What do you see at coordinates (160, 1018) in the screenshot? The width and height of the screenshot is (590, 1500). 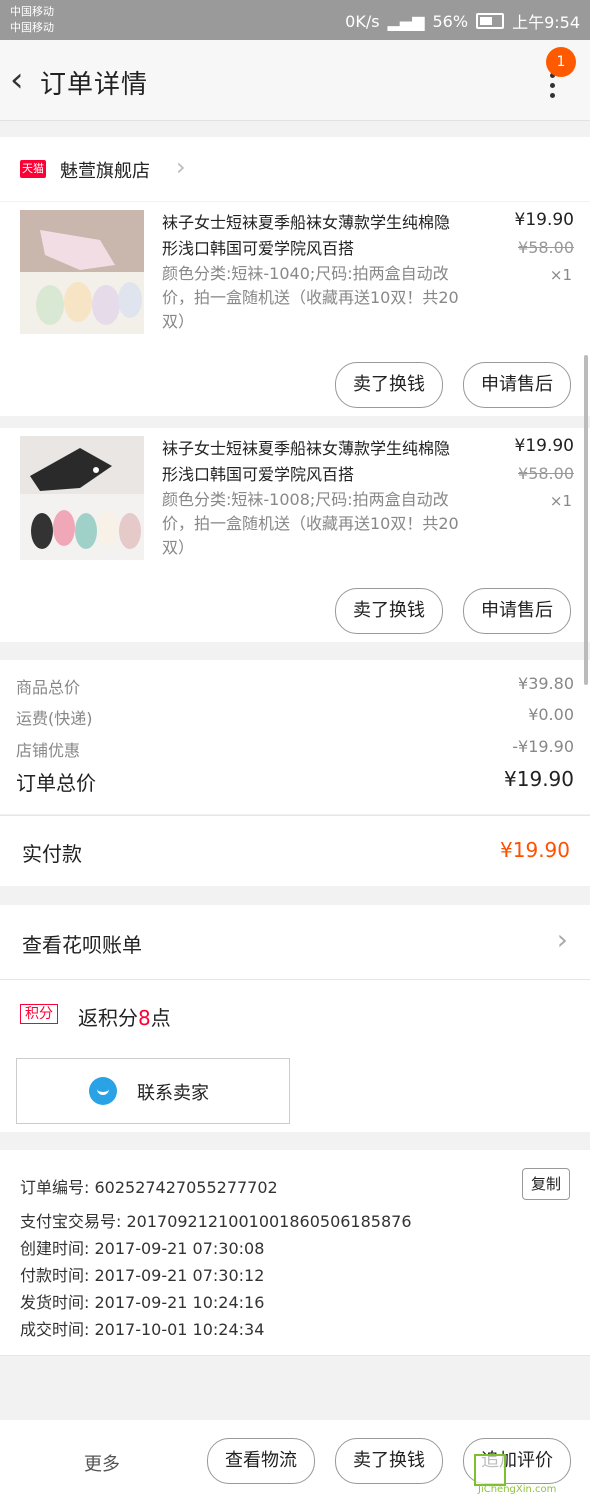 I see `points-suffix: 点` at bounding box center [160, 1018].